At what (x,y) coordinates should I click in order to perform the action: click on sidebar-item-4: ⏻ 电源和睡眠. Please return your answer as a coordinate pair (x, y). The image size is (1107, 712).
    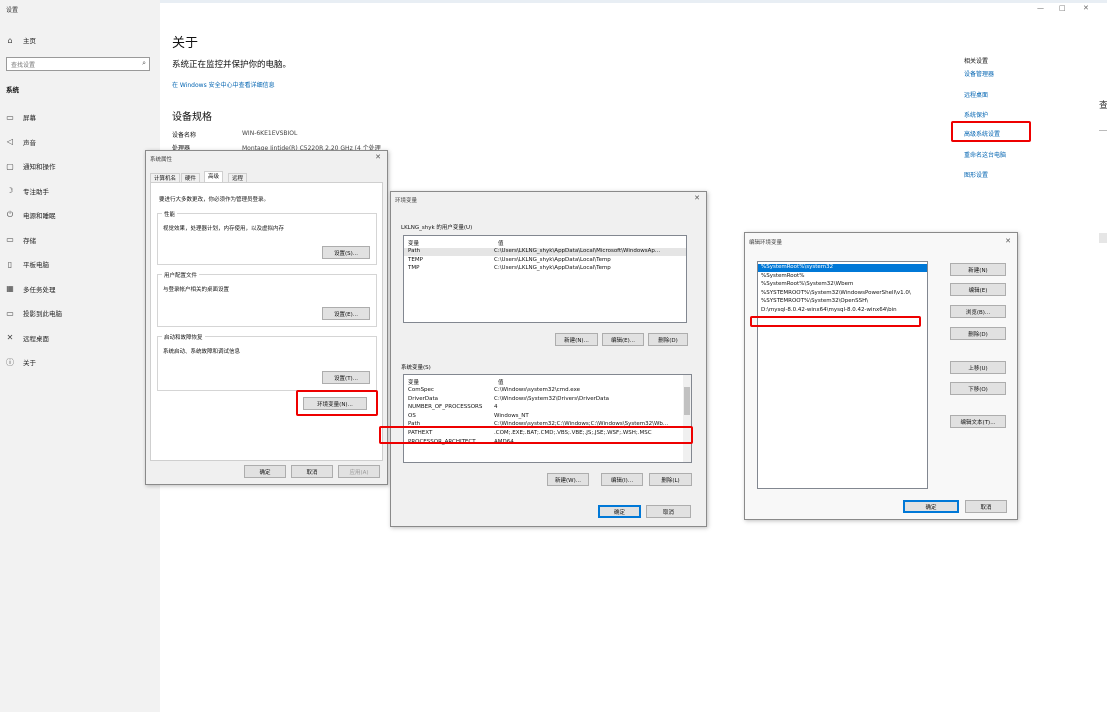
    Looking at the image, I should click on (80, 215).